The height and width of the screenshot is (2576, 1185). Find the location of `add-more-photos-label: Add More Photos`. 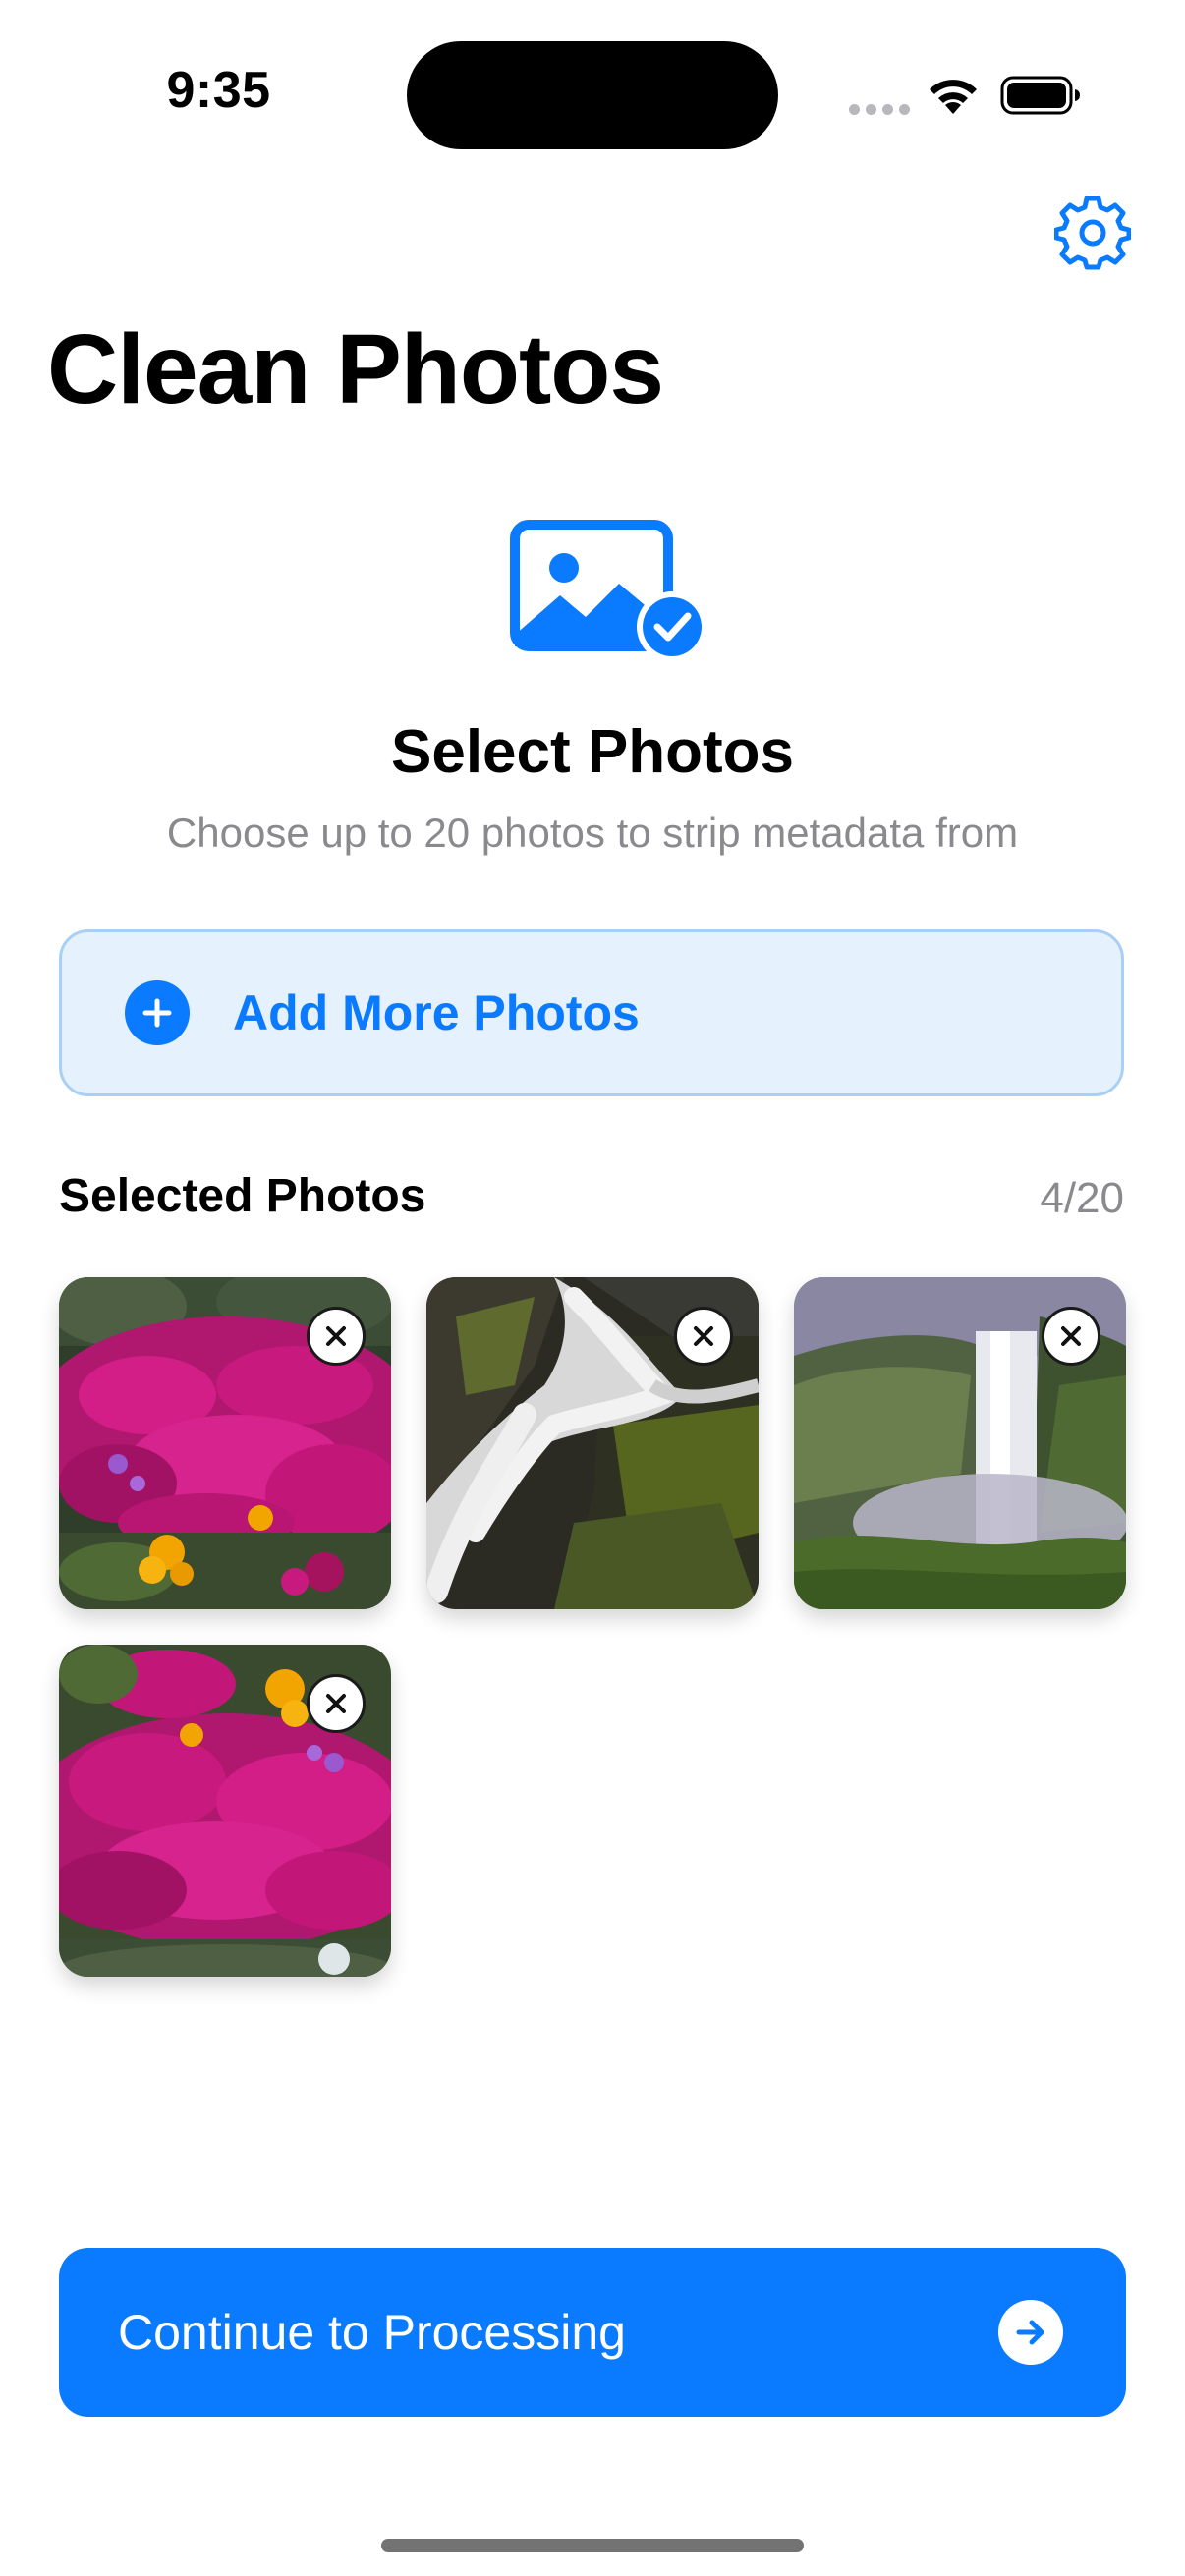

add-more-photos-label: Add More Photos is located at coordinates (437, 1012).